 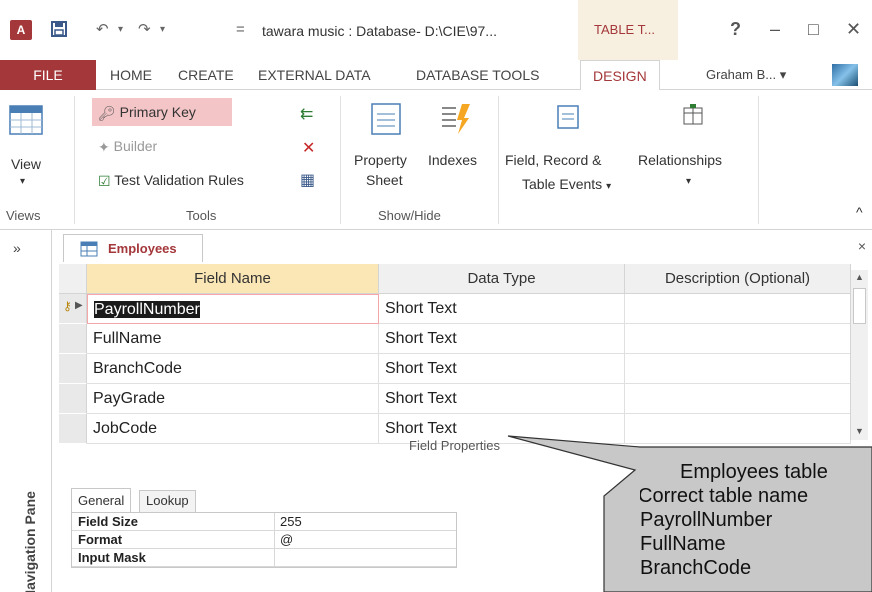 What do you see at coordinates (144, 30) in the screenshot?
I see `redo-icon: ↷` at bounding box center [144, 30].